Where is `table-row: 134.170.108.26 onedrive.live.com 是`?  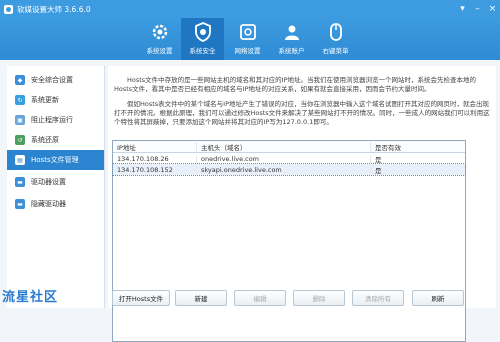 table-row: 134.170.108.26 onedrive.live.com 是 is located at coordinates (289, 158).